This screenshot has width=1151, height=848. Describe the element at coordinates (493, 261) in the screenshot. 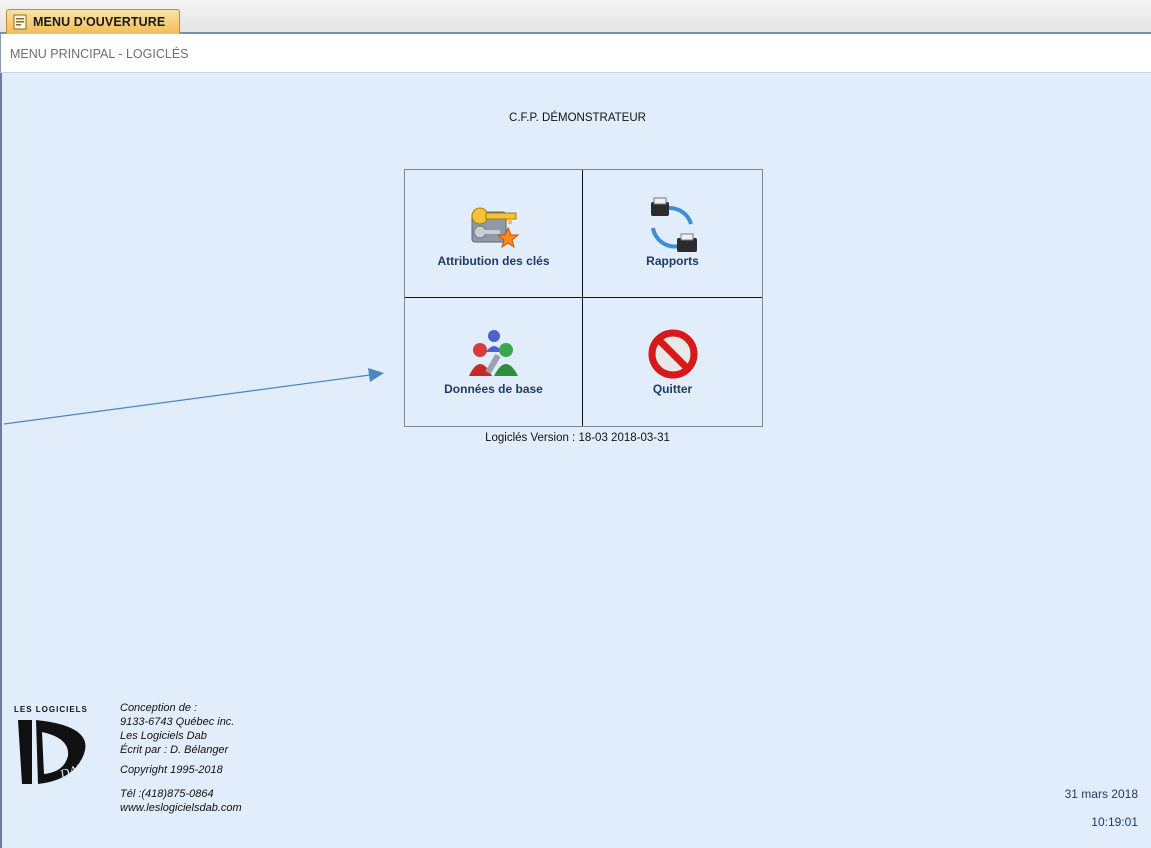

I see `attribution-label: Attribution des clés` at that location.